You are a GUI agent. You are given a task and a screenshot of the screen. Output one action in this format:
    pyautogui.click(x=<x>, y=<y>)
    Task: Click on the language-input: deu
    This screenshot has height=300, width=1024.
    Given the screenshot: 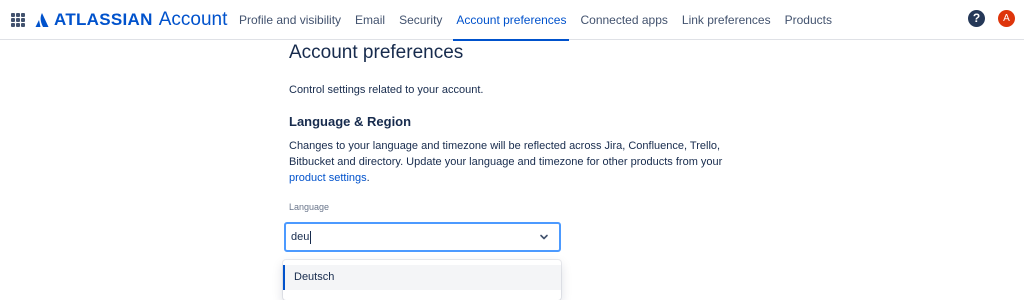 What is the action you would take?
    pyautogui.click(x=401, y=237)
    